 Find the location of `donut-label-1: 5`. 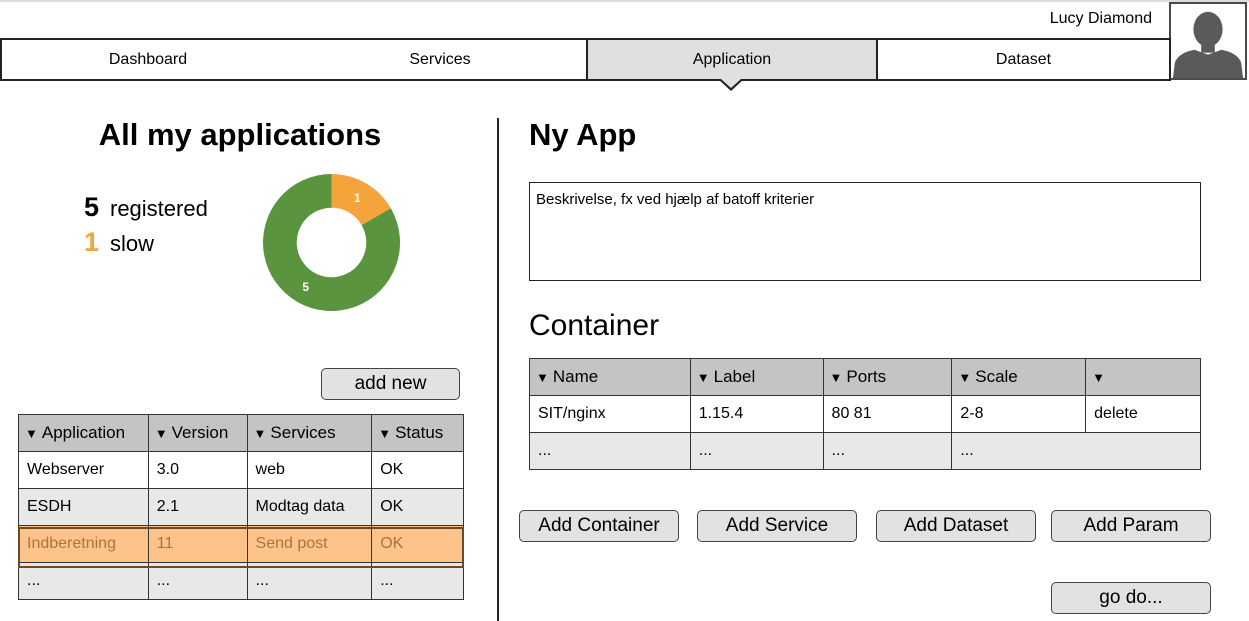

donut-label-1: 5 is located at coordinates (305, 287).